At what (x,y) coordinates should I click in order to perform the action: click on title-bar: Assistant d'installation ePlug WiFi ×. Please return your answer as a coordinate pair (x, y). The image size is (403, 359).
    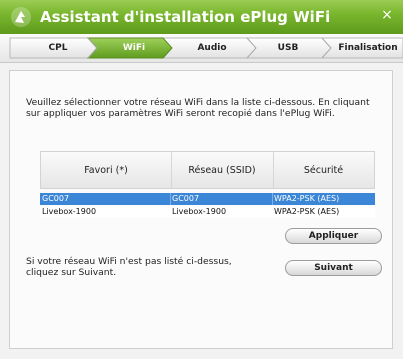
    Looking at the image, I should click on (201, 17).